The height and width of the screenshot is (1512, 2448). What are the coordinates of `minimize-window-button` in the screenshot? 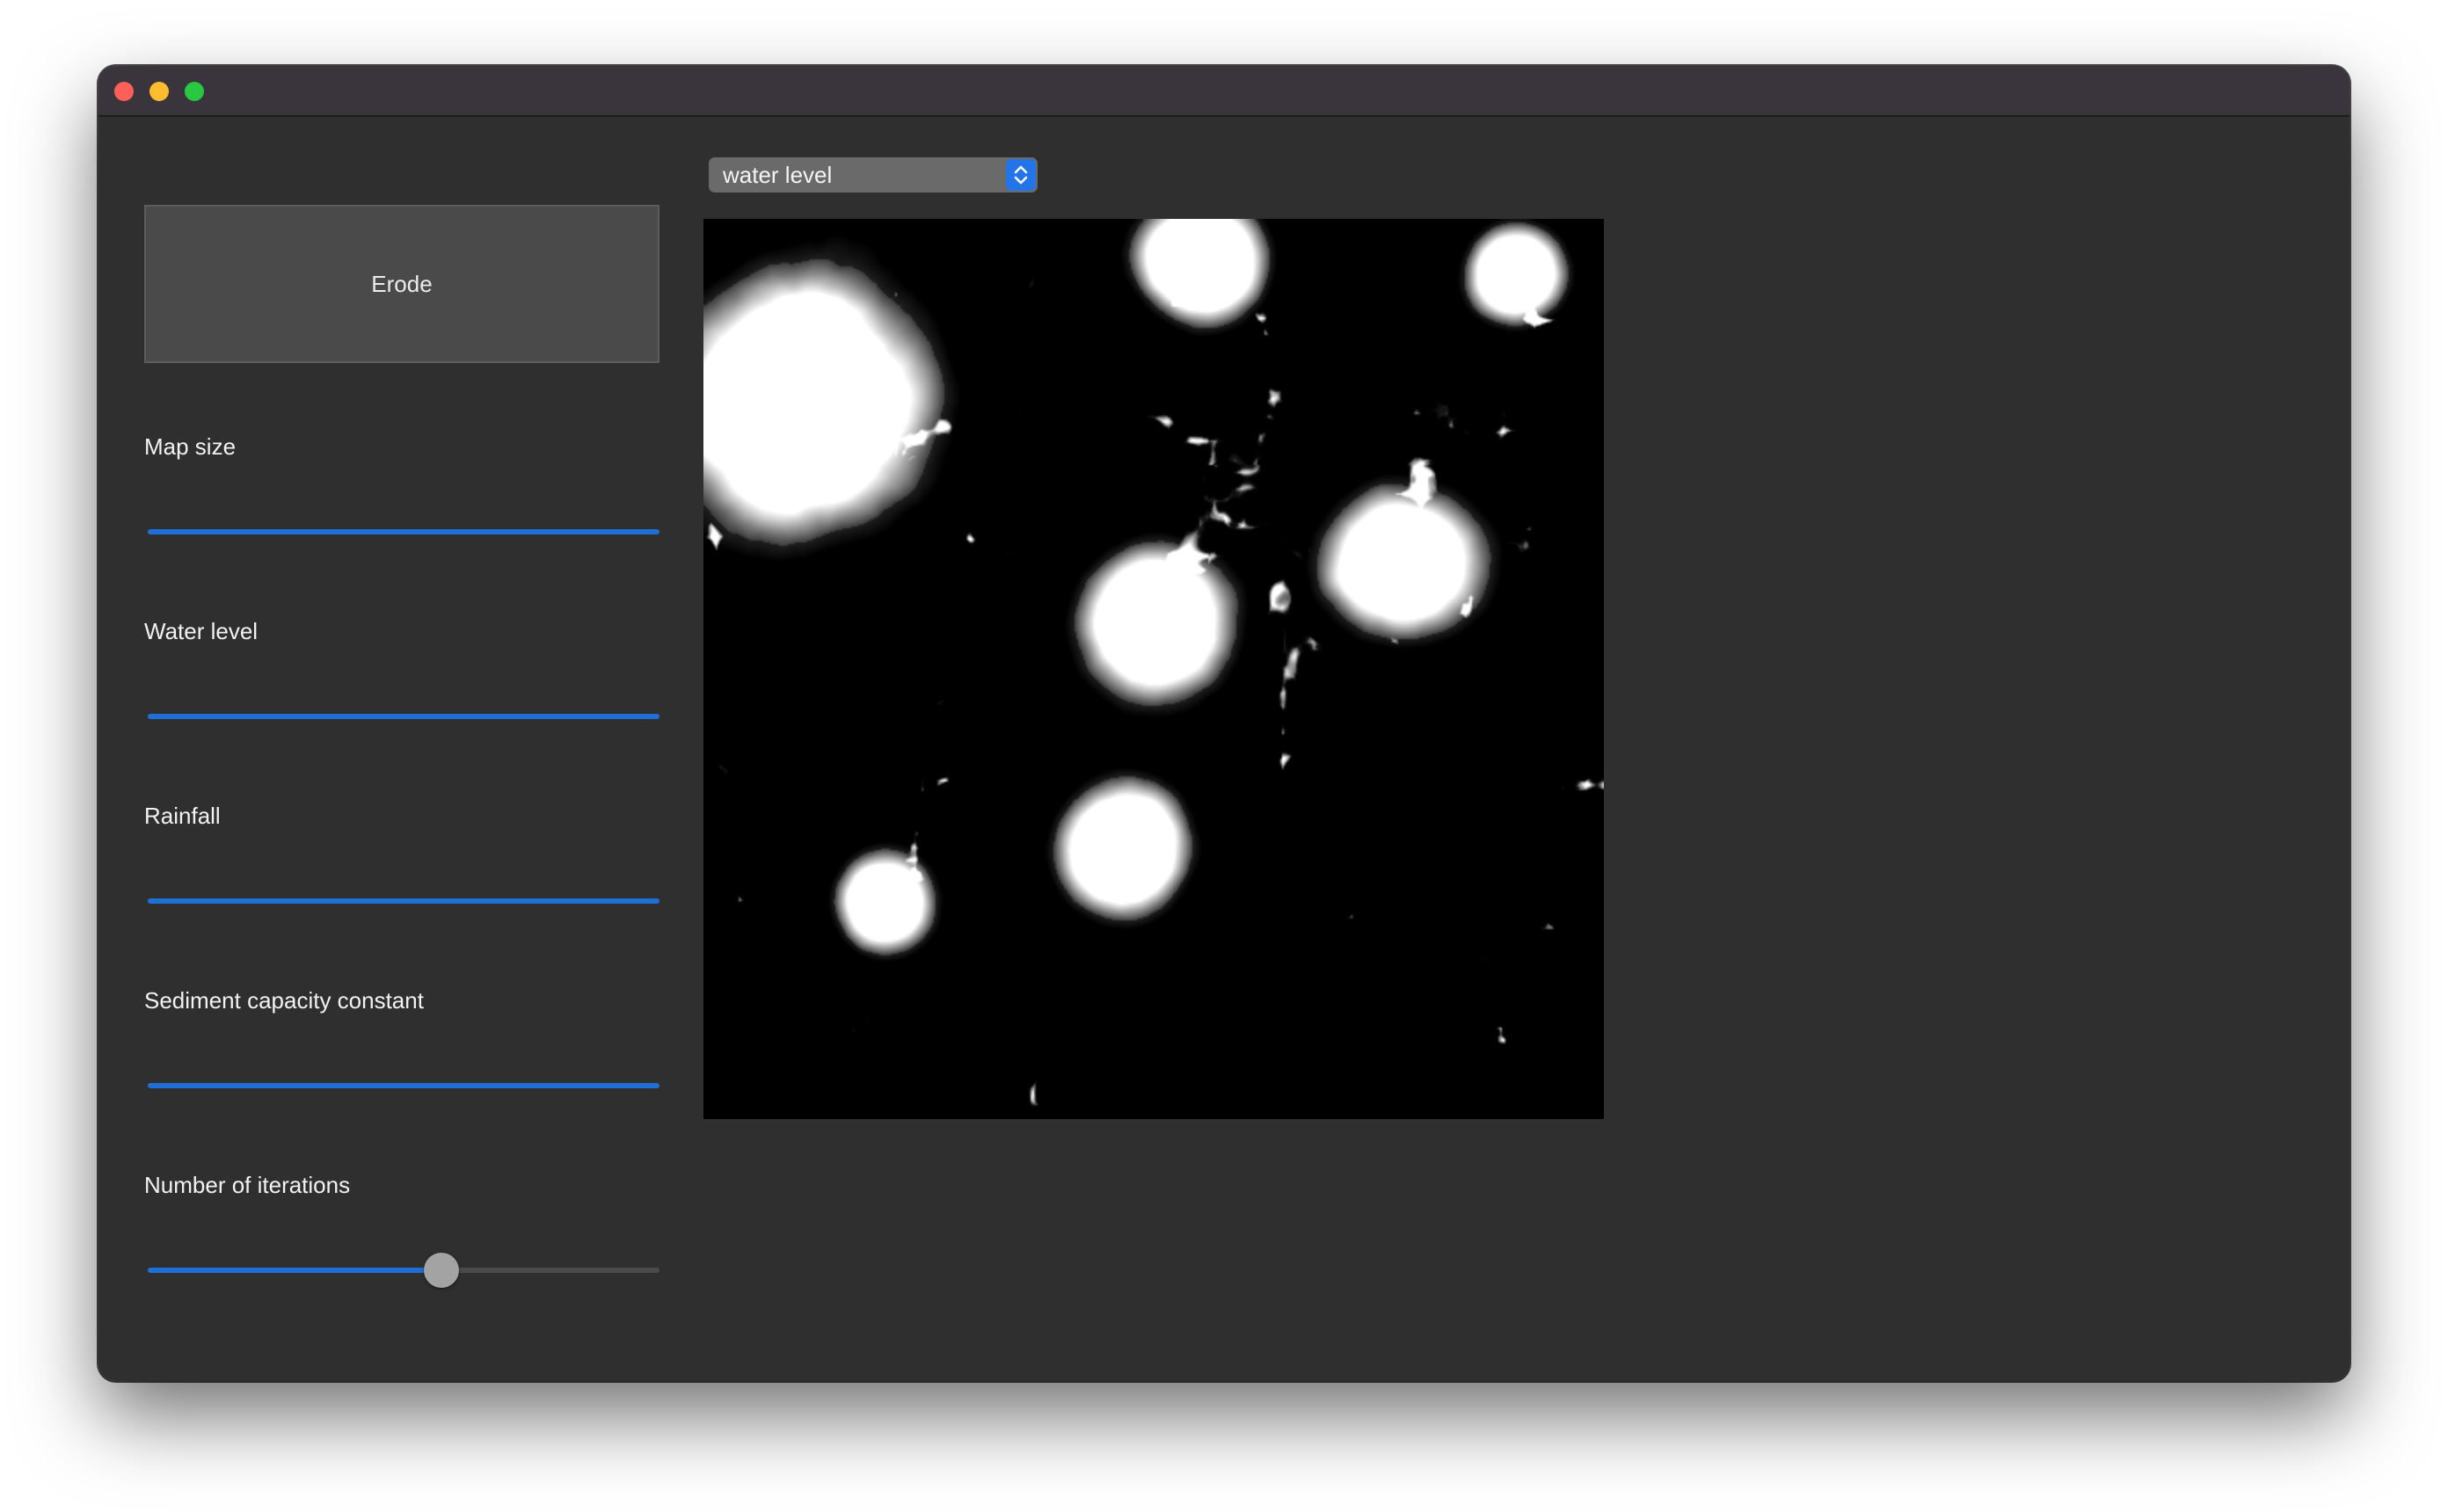 It's located at (159, 92).